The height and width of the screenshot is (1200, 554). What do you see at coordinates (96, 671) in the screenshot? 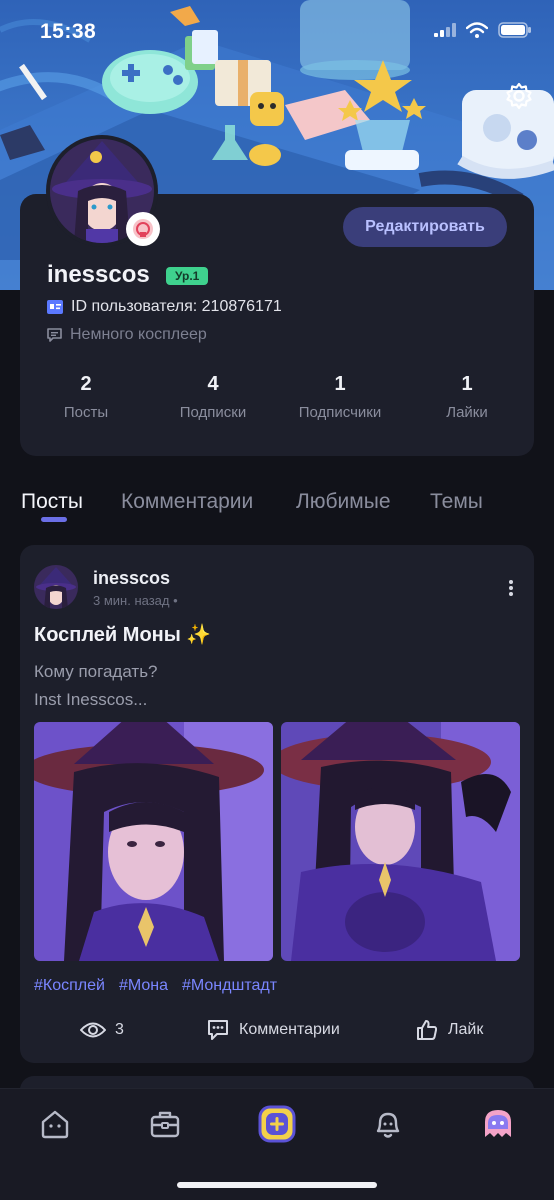
I see `post-text-line: Кому погадать?` at bounding box center [96, 671].